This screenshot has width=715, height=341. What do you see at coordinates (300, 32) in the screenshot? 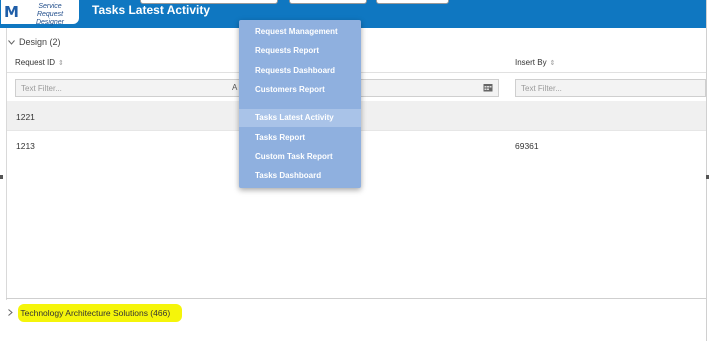
I see `menu-item-request-management: Request Management` at bounding box center [300, 32].